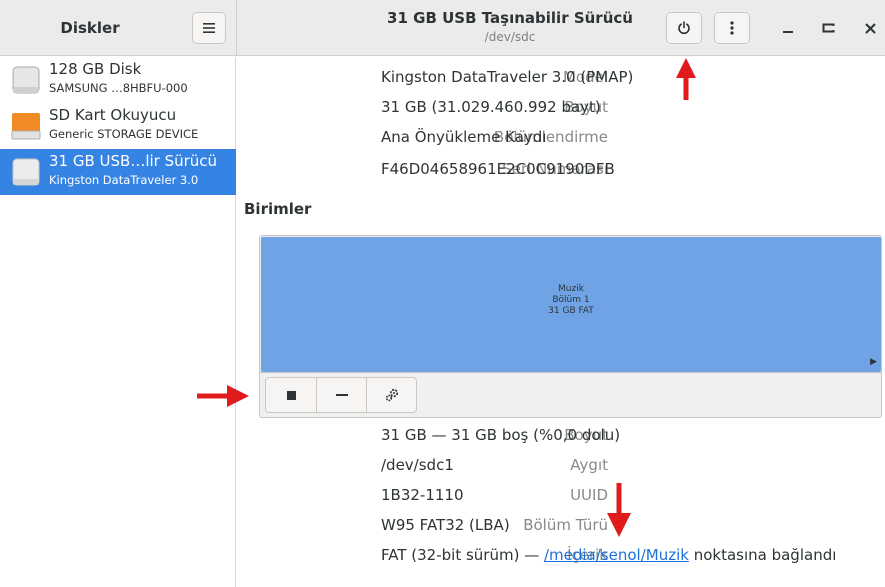 Image resolution: width=885 pixels, height=587 pixels. Describe the element at coordinates (686, 79) in the screenshot. I see `annotation-arrow-up-icon` at that location.